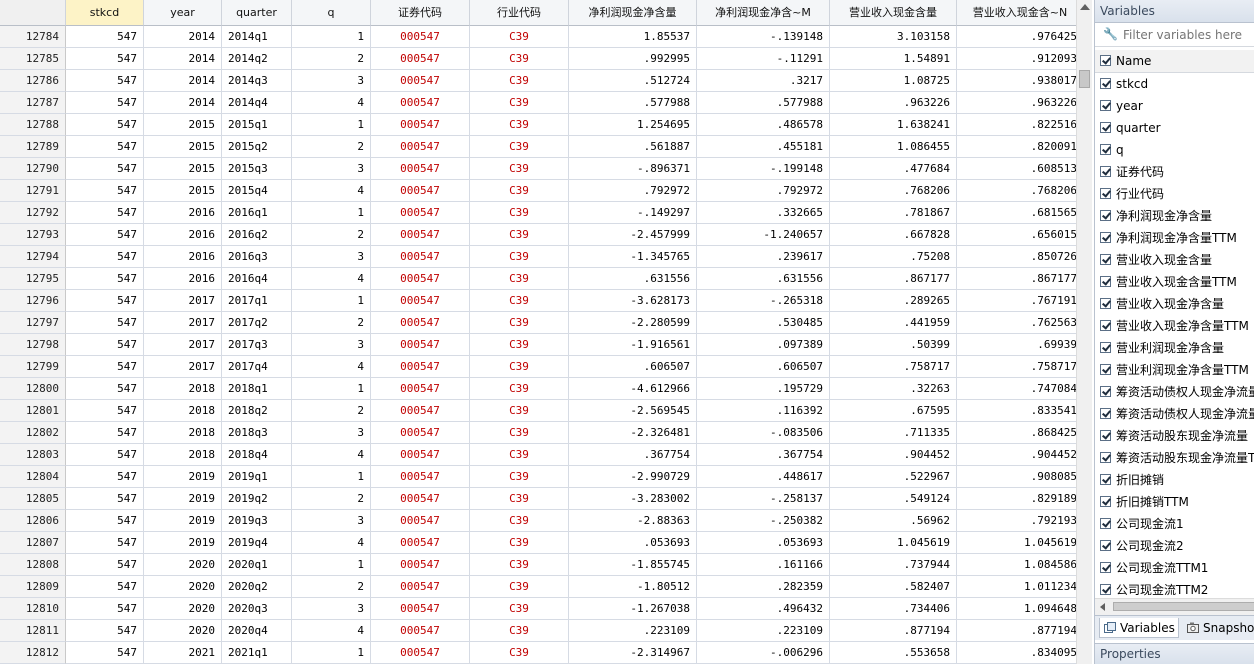  I want to click on cell-rev_cash: 1.08725, so click(893, 81).